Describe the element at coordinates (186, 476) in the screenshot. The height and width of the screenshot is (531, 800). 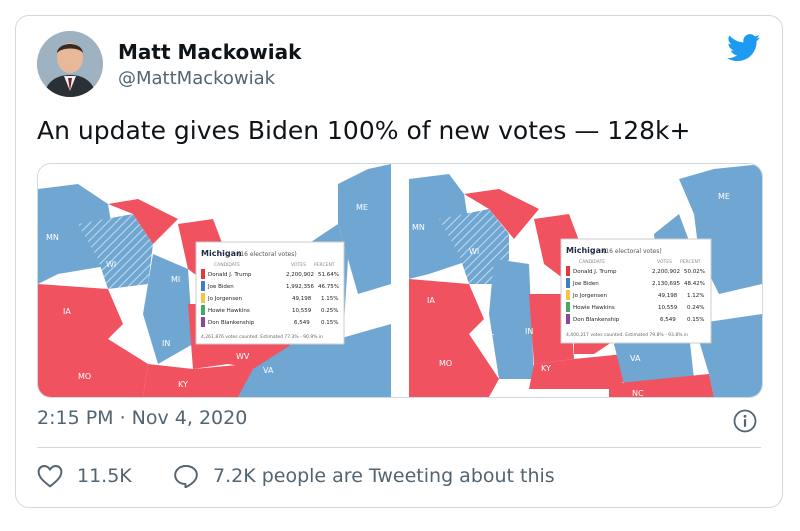
I see `speech-bubble-icon` at that location.